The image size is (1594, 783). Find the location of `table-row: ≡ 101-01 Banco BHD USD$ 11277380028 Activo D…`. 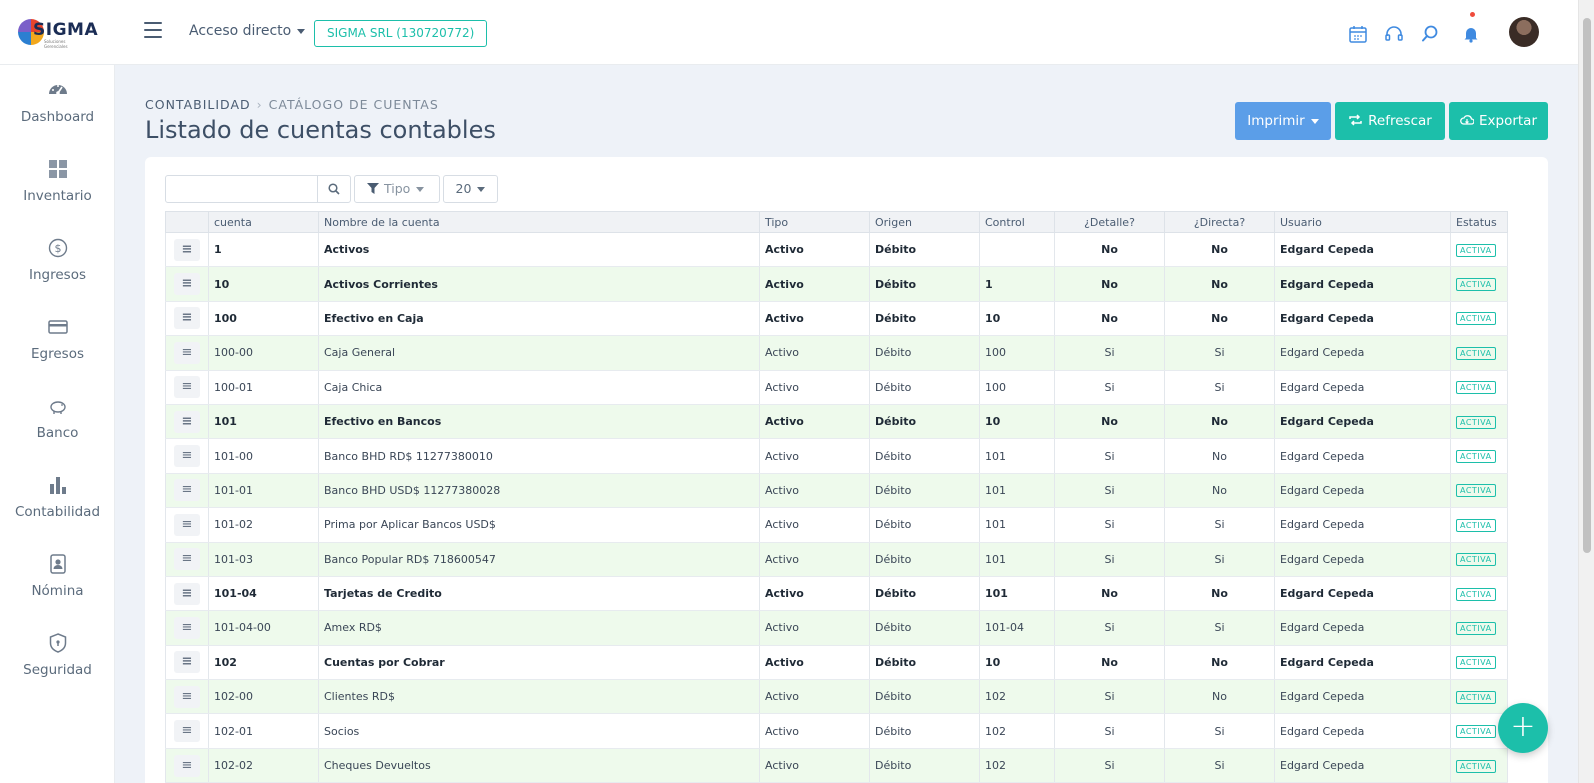

table-row: ≡ 101-01 Banco BHD USD$ 11277380028 Activo D… is located at coordinates (836, 491).